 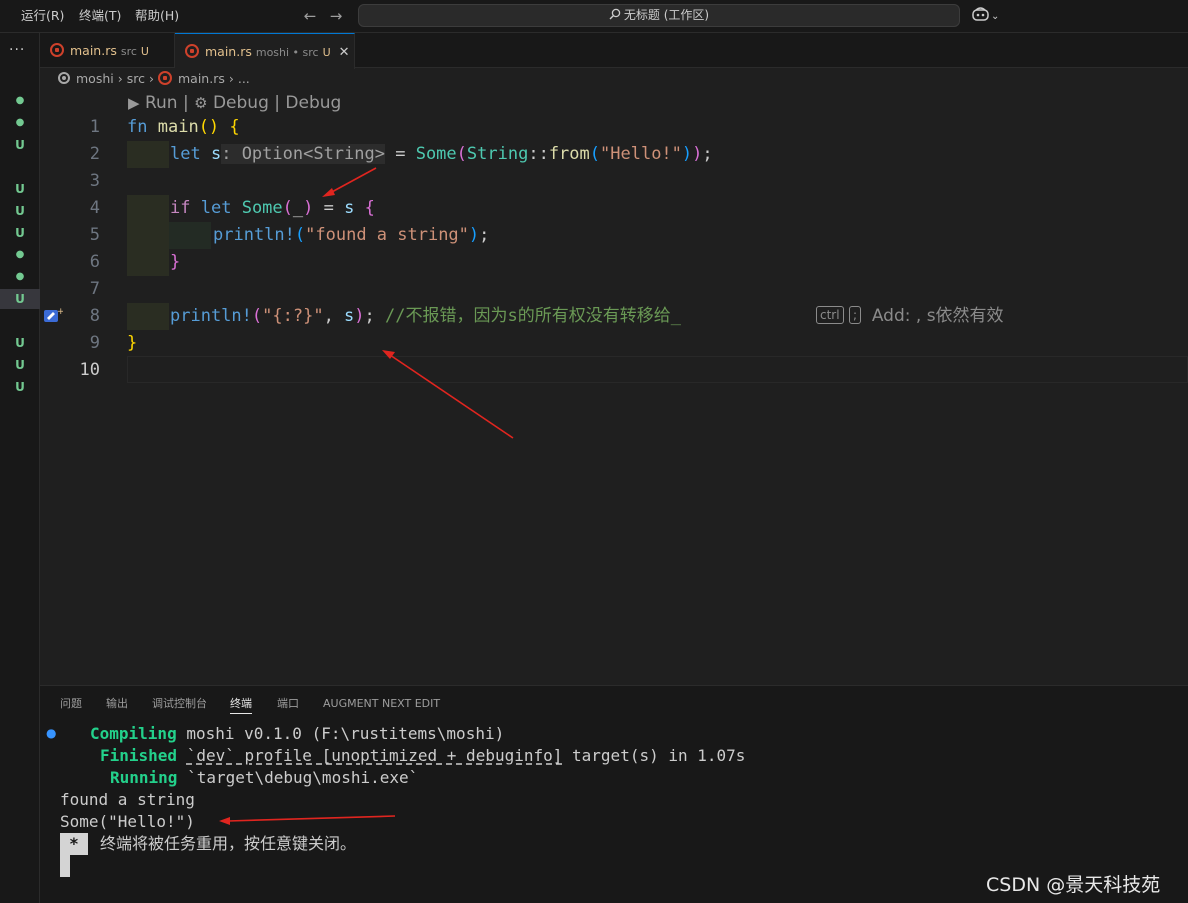 What do you see at coordinates (20, 468) in the screenshot?
I see `activity-bar: ···` at bounding box center [20, 468].